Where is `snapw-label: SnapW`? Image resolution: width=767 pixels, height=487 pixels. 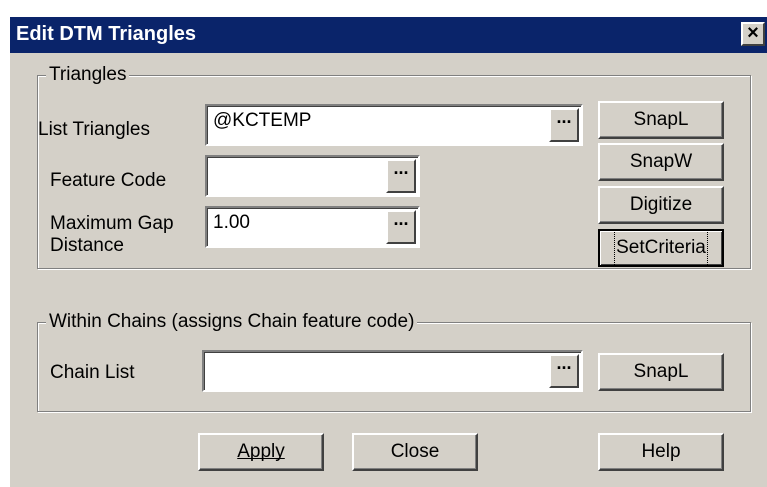 snapw-label: SnapW is located at coordinates (661, 161).